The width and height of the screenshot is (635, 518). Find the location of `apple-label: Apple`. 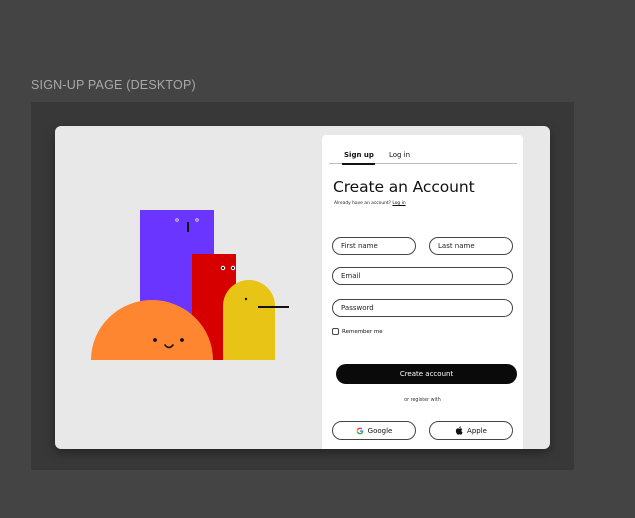

apple-label: Apple is located at coordinates (477, 430).